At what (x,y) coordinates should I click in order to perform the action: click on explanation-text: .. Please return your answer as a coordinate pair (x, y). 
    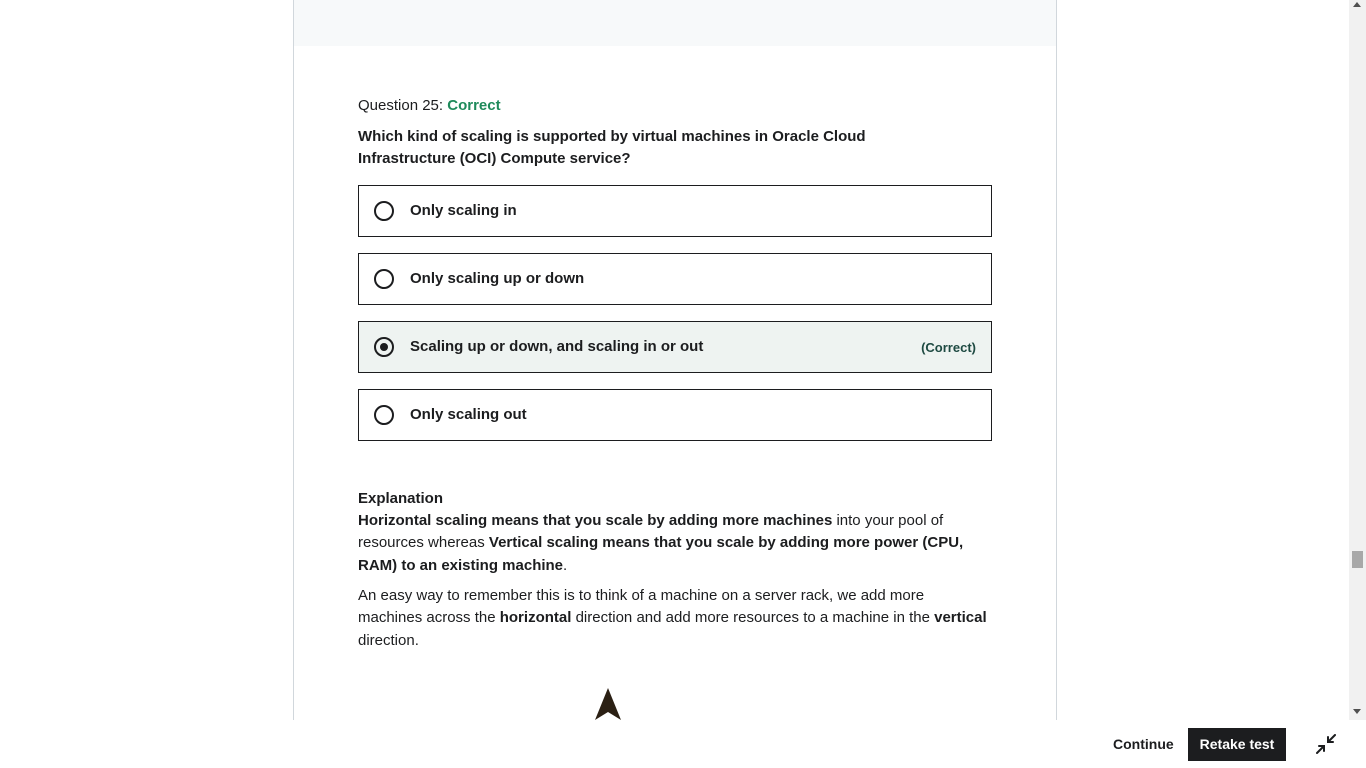
    Looking at the image, I should click on (565, 565).